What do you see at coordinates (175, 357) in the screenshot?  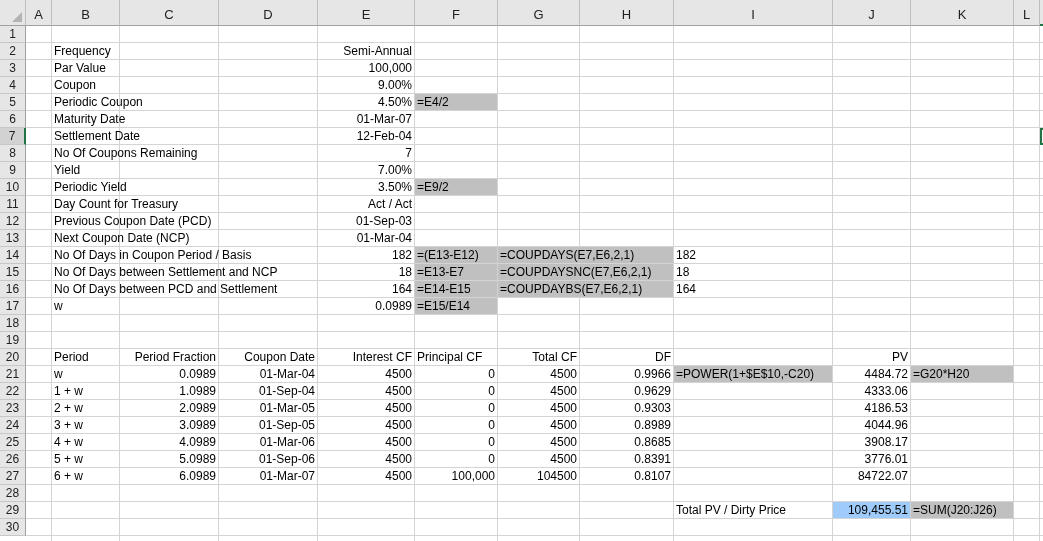 I see `cell-value: Period Fraction` at bounding box center [175, 357].